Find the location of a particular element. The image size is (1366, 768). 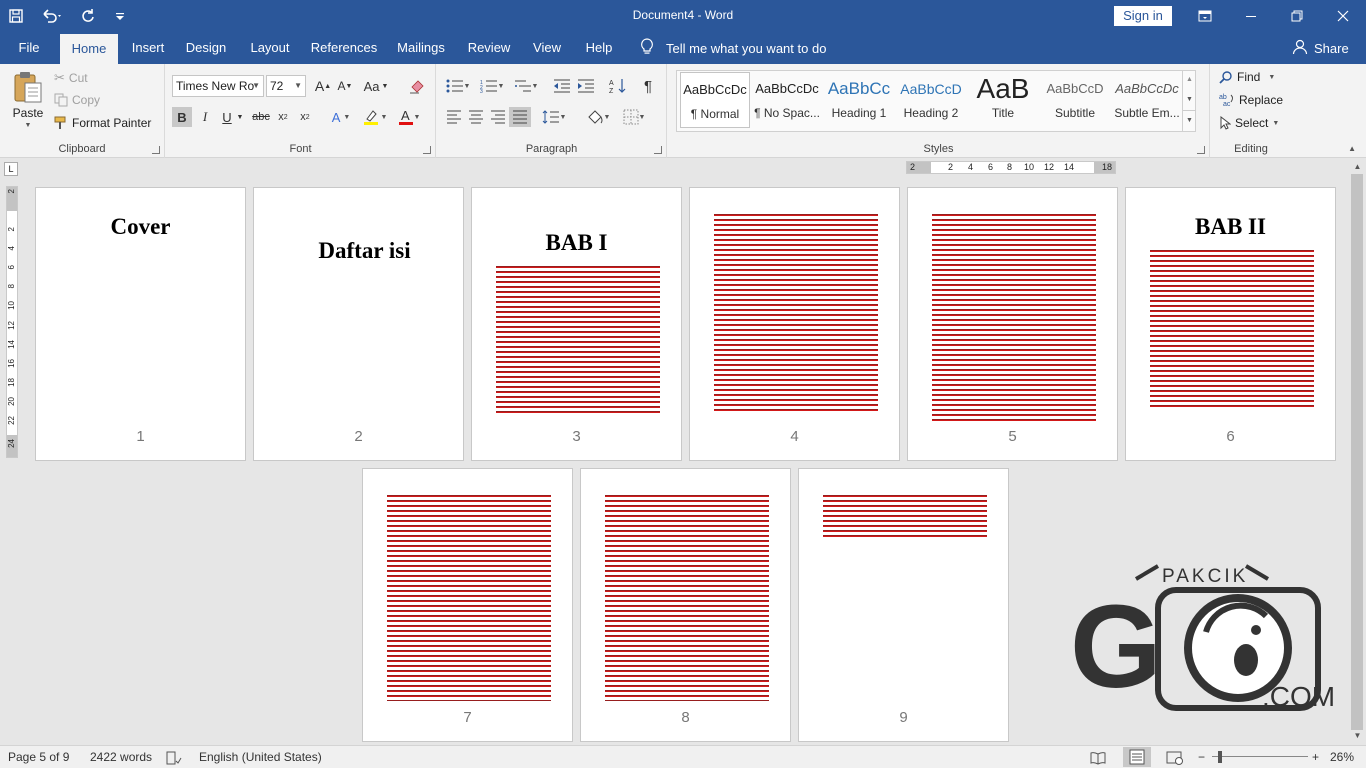

select-button: Select ▼ is located at coordinates (1249, 123).